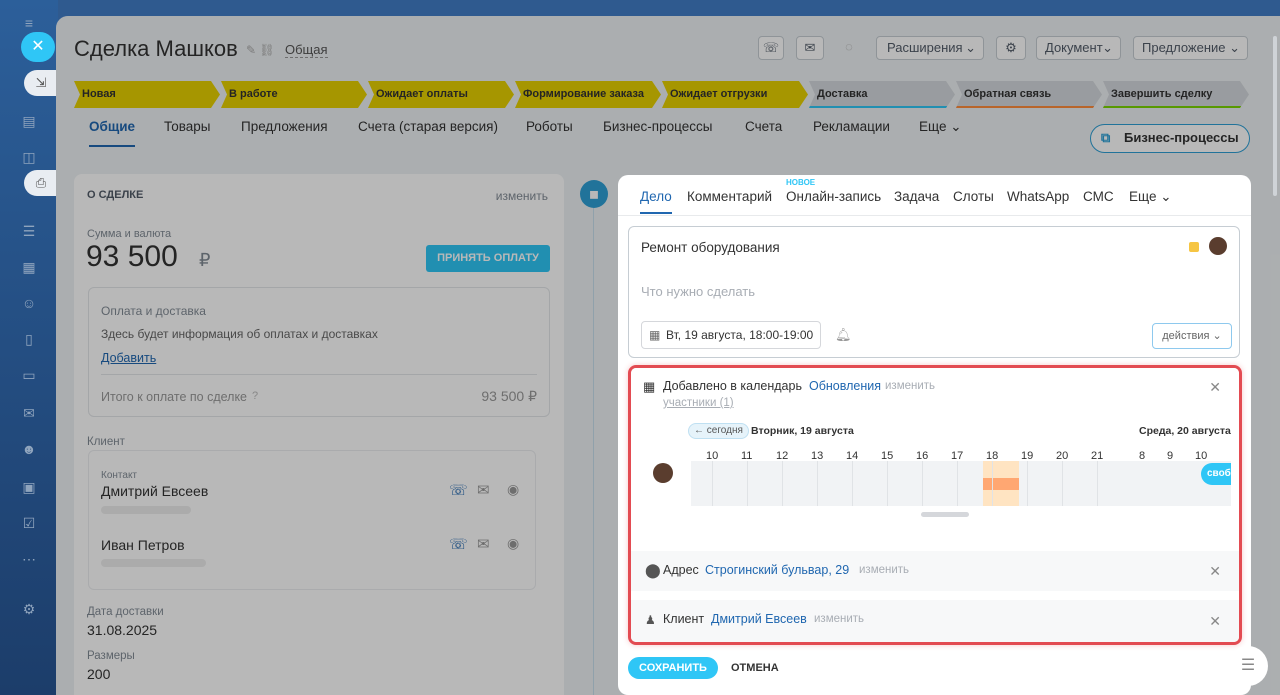 The width and height of the screenshot is (1280, 695). What do you see at coordinates (1078, 48) in the screenshot?
I see `document-button: Документ ⌄` at bounding box center [1078, 48].